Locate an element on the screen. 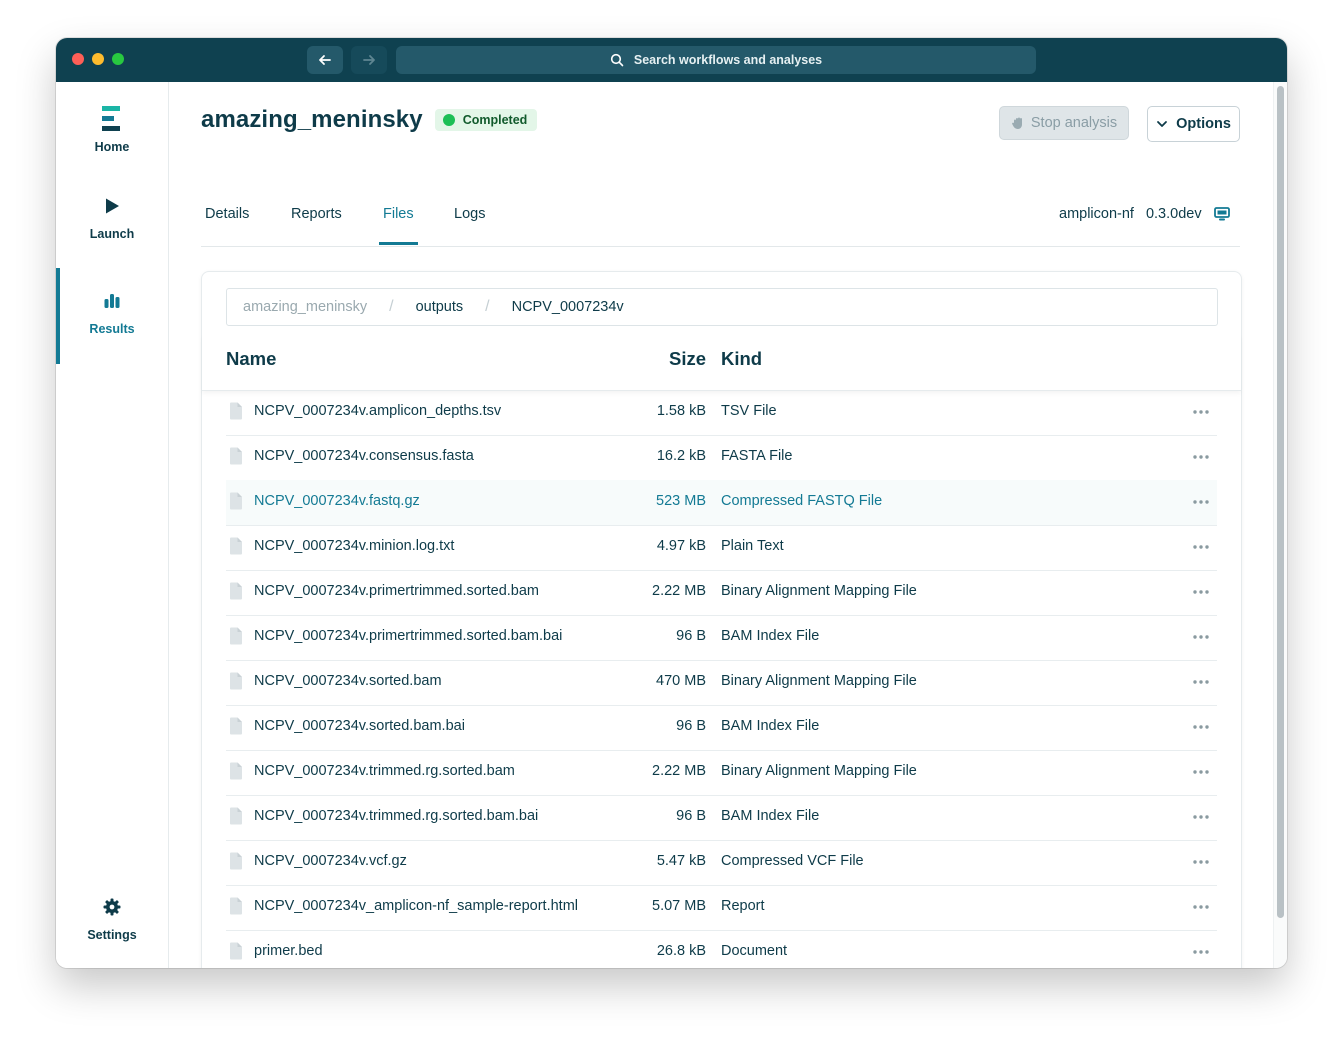  file-size: 470 MB is located at coordinates (681, 681).